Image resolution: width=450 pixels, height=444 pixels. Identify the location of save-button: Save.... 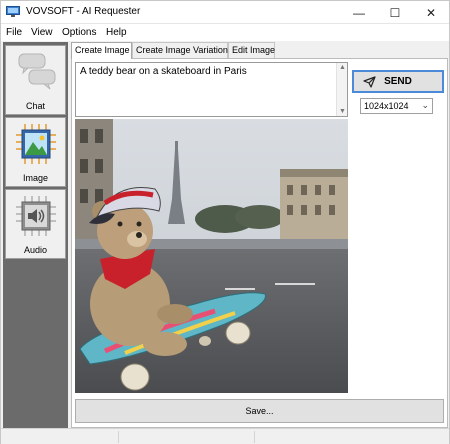
(259, 411).